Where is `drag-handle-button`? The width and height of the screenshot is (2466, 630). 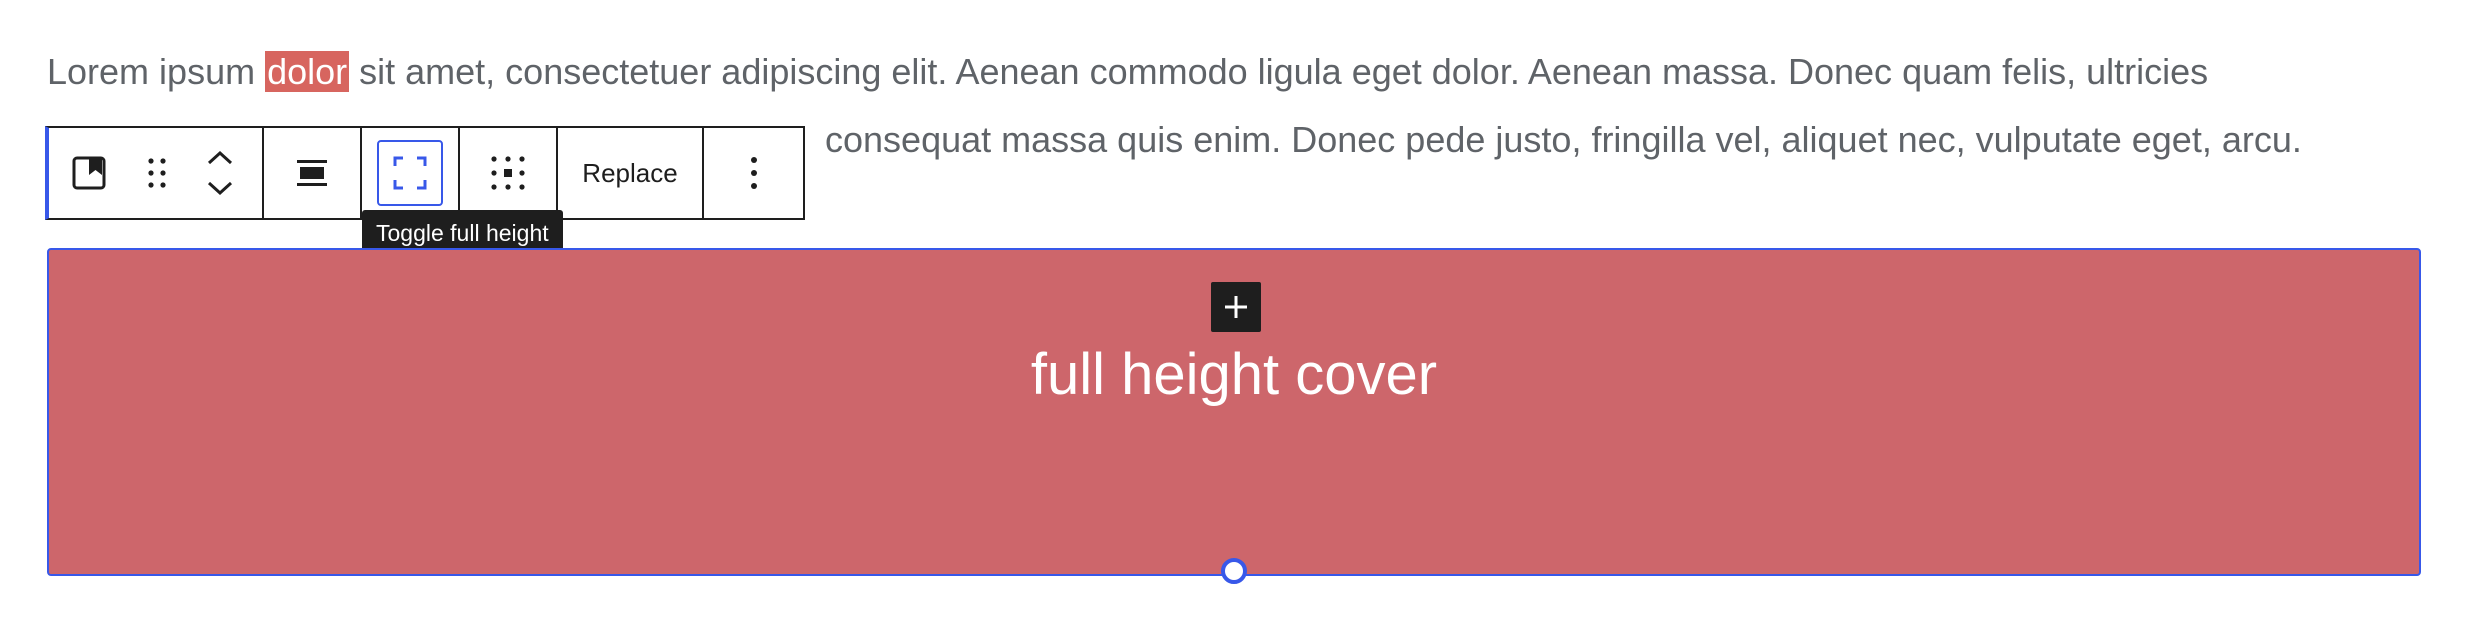 drag-handle-button is located at coordinates (157, 173).